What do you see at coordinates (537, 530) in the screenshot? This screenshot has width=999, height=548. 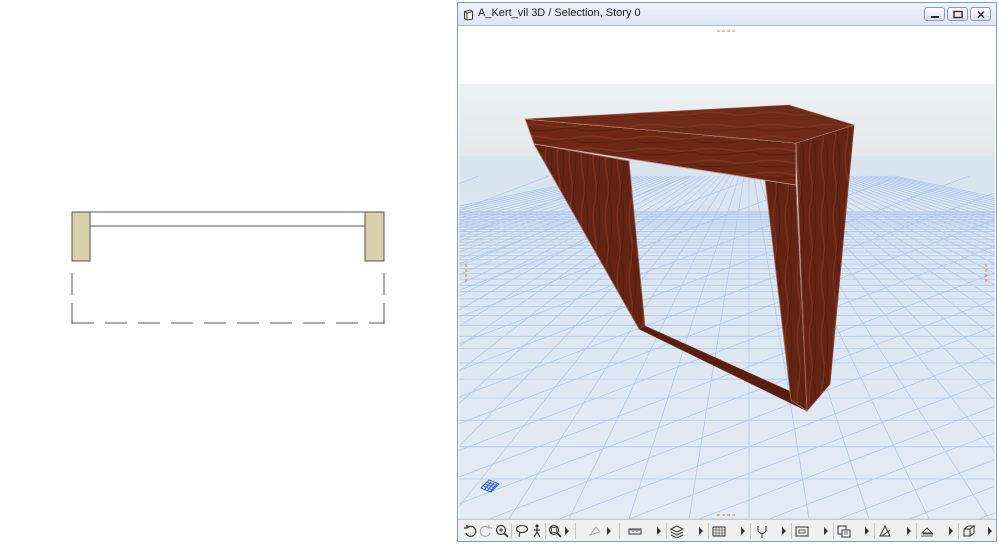 I see `walk-icon` at bounding box center [537, 530].